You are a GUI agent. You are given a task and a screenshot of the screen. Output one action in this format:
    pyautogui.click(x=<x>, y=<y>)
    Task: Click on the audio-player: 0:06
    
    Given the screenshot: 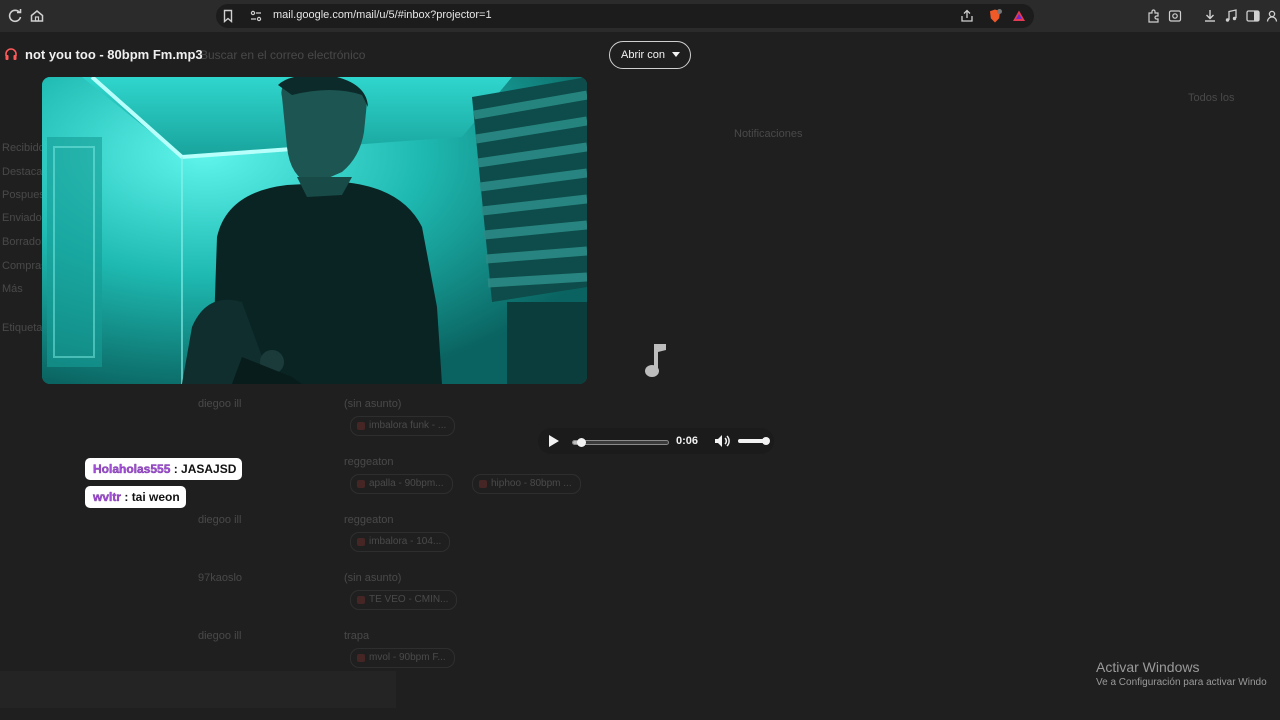 What is the action you would take?
    pyautogui.click(x=656, y=441)
    